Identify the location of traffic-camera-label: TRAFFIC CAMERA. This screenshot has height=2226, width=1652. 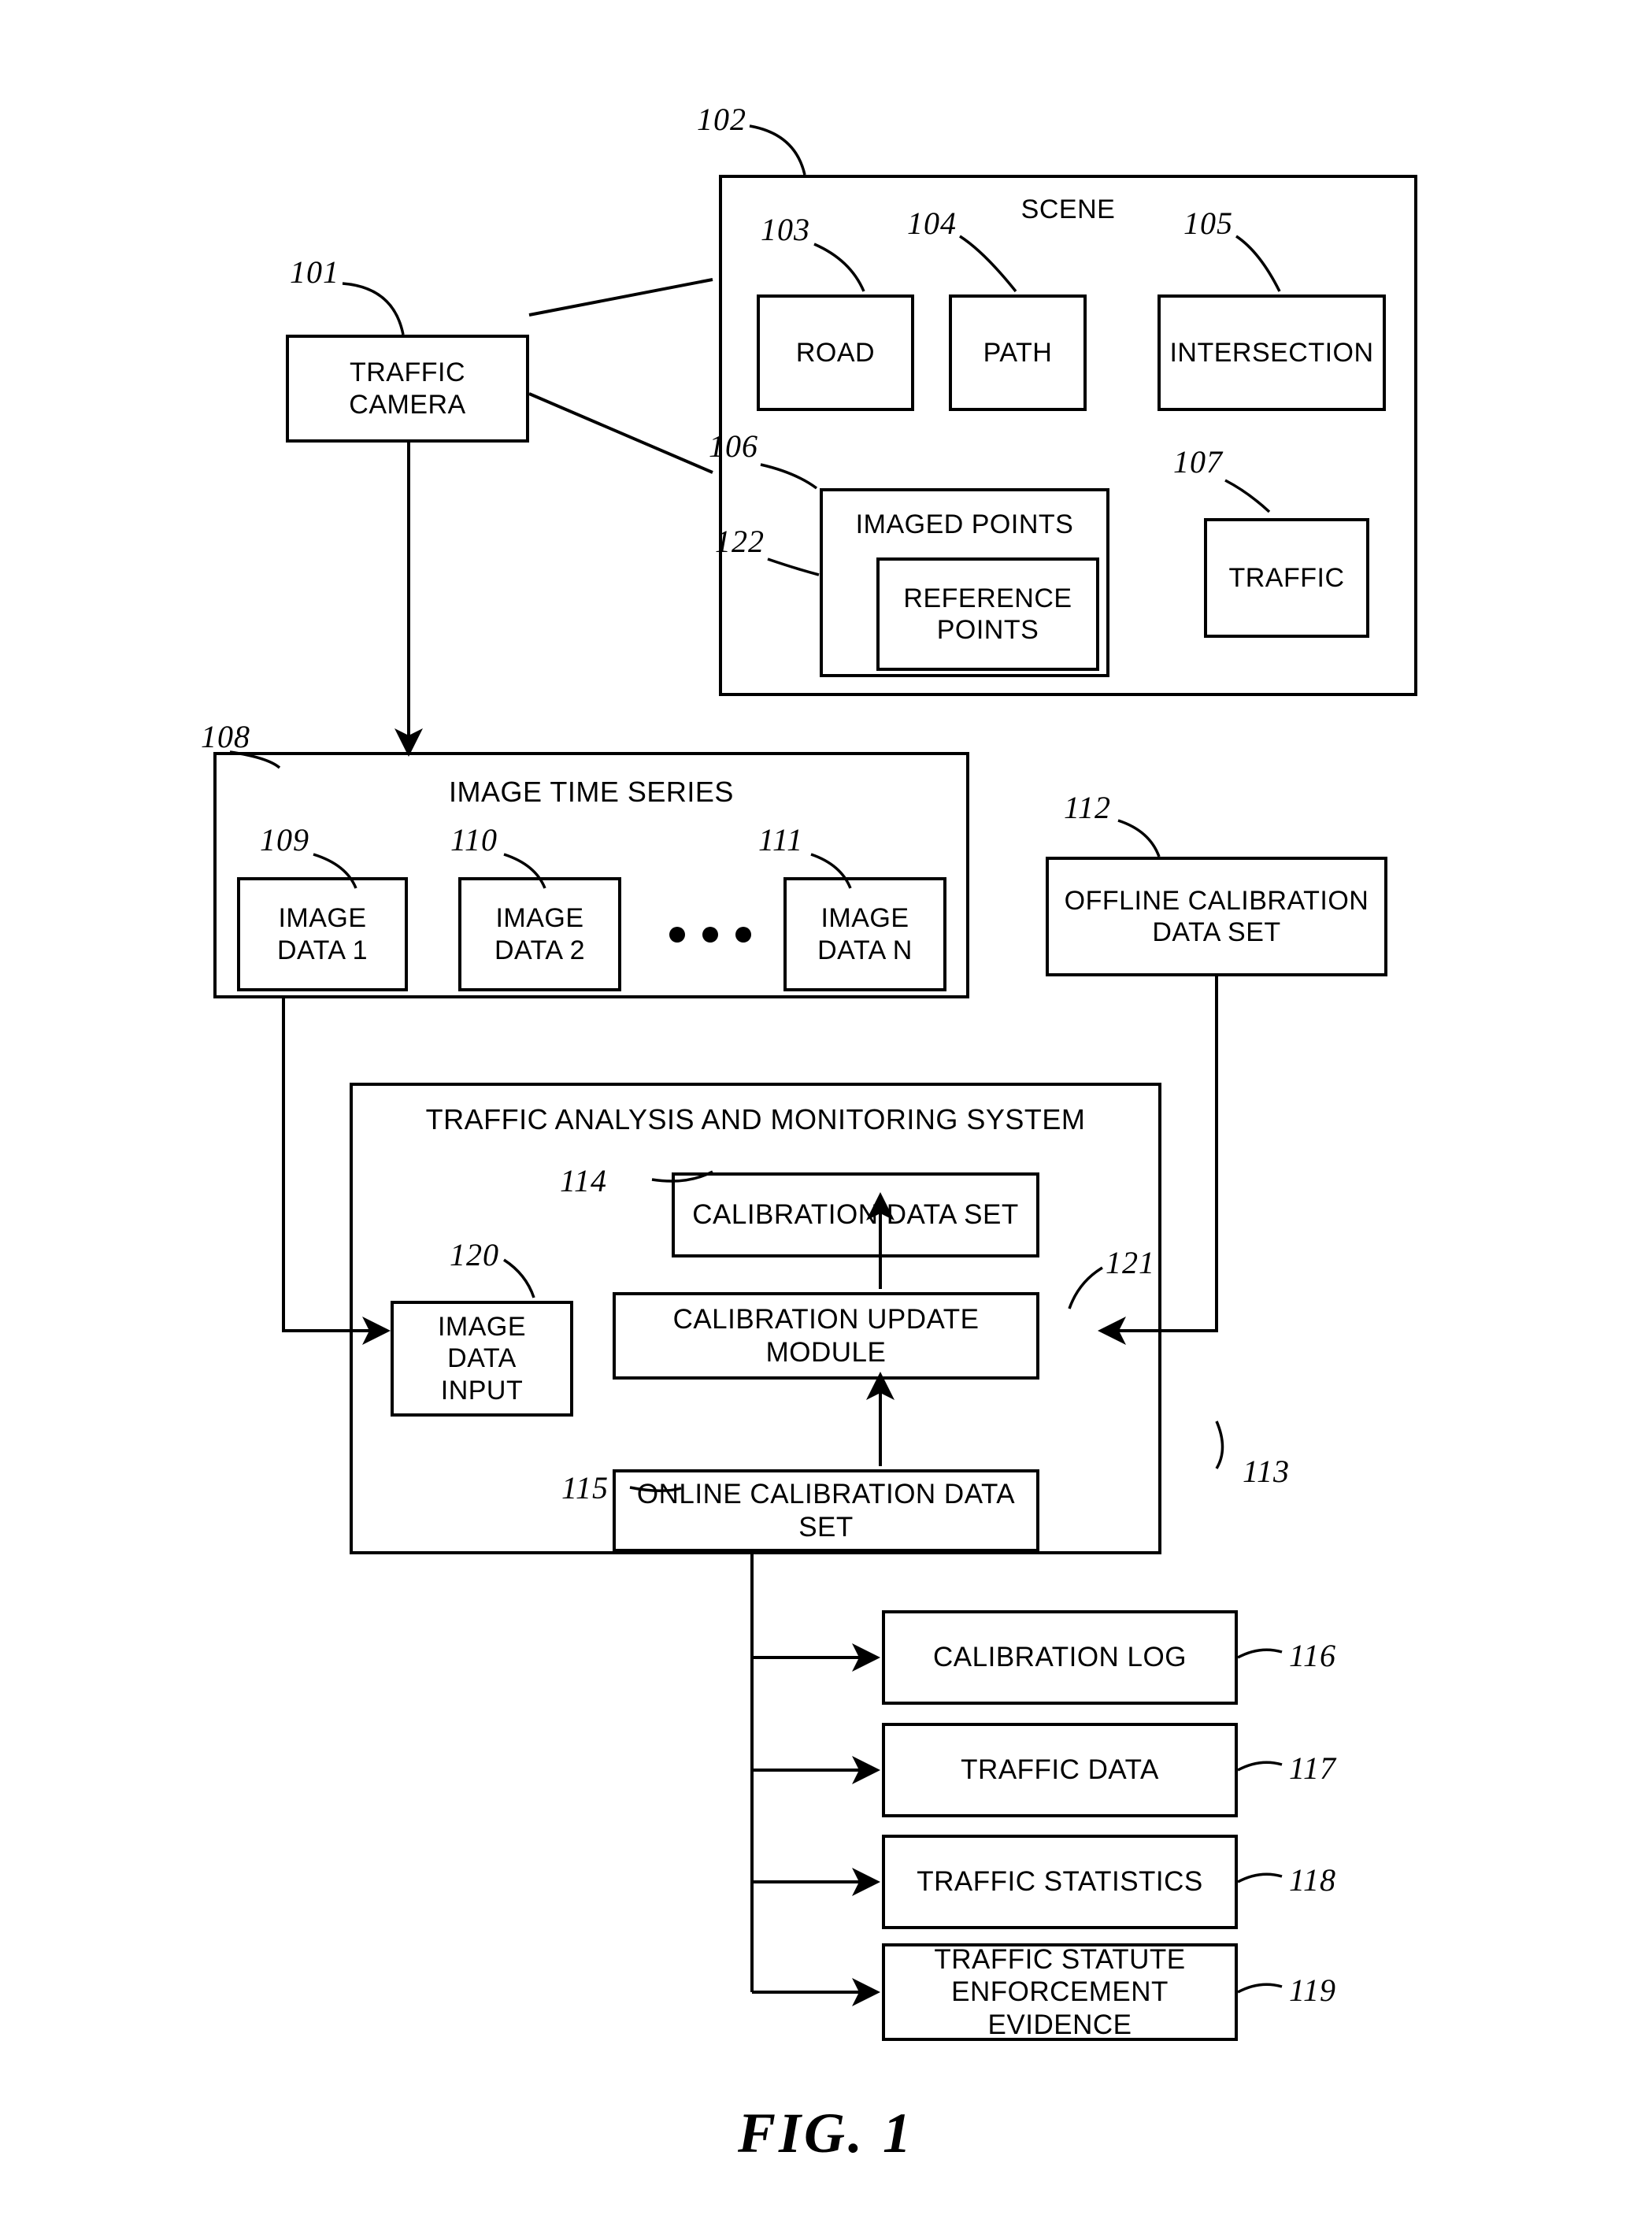
(407, 388).